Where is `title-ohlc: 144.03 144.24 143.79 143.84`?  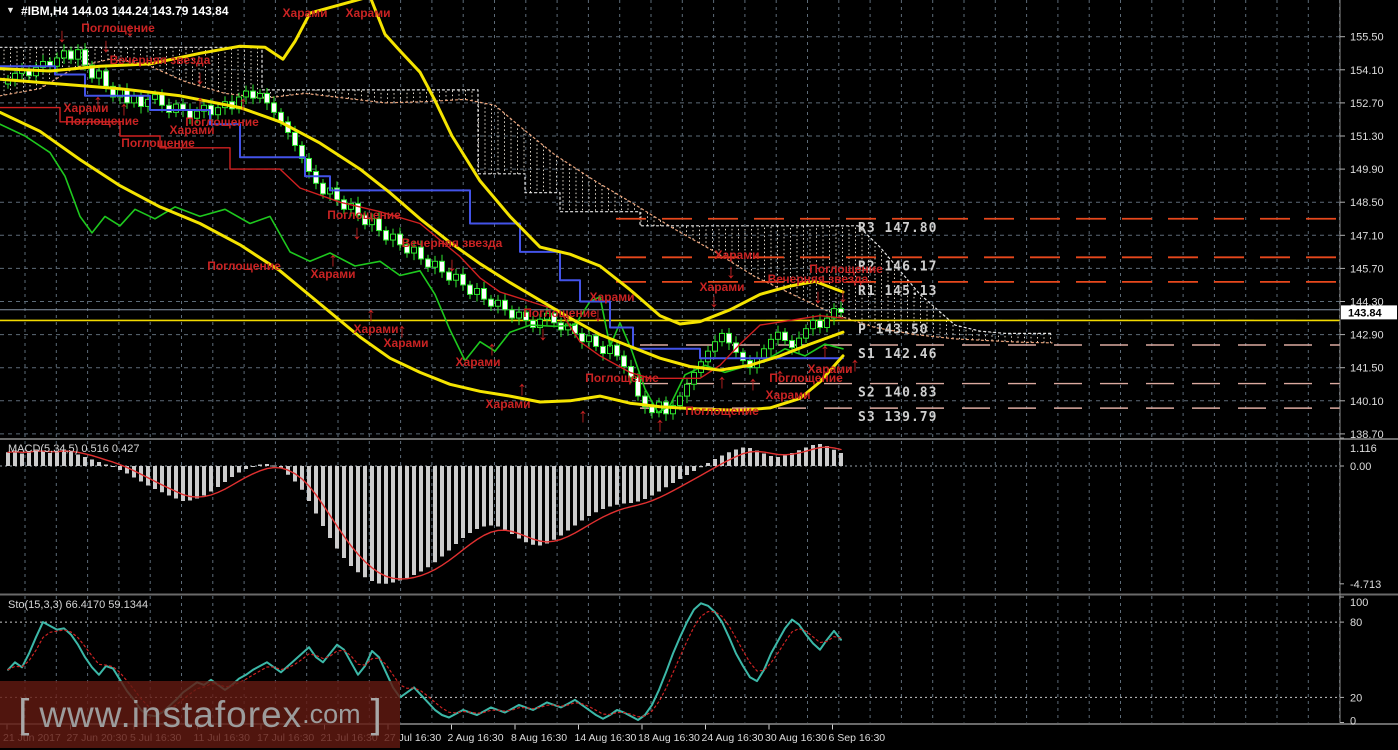 title-ohlc: 144.03 144.24 143.79 143.84 is located at coordinates (150, 11).